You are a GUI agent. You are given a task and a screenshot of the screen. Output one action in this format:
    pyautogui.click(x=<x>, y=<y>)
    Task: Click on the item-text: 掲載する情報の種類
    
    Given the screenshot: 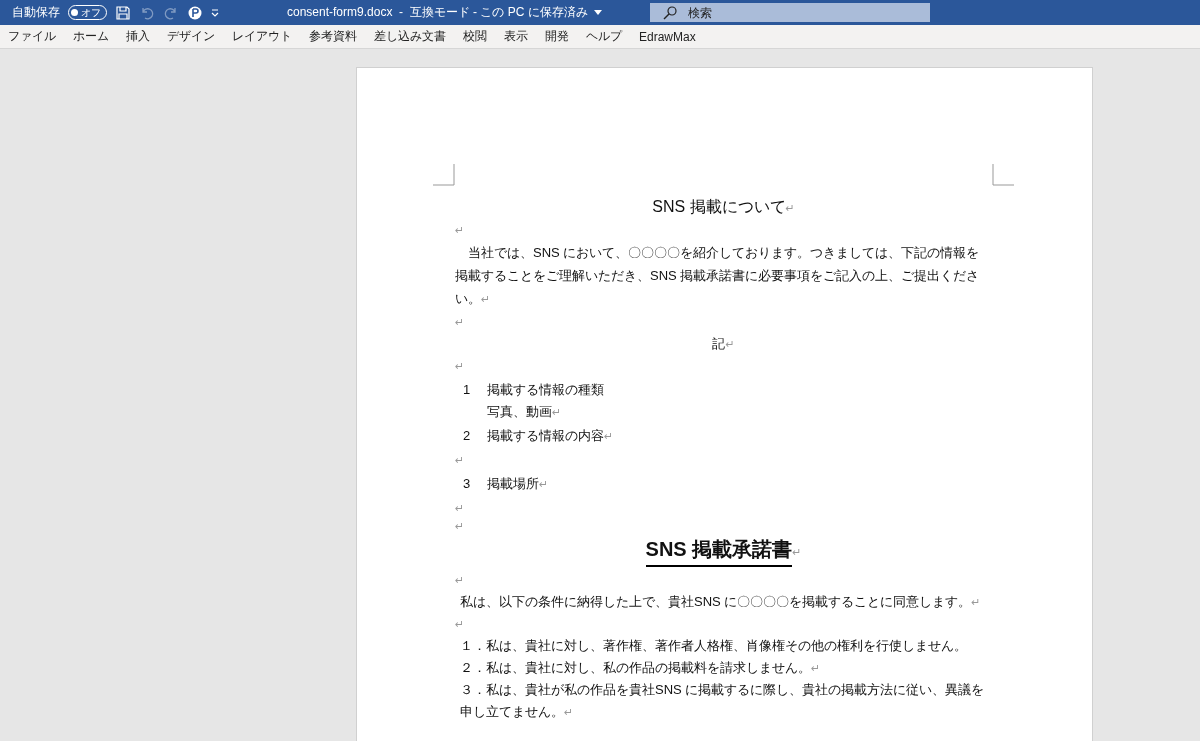 What is the action you would take?
    pyautogui.click(x=545, y=389)
    